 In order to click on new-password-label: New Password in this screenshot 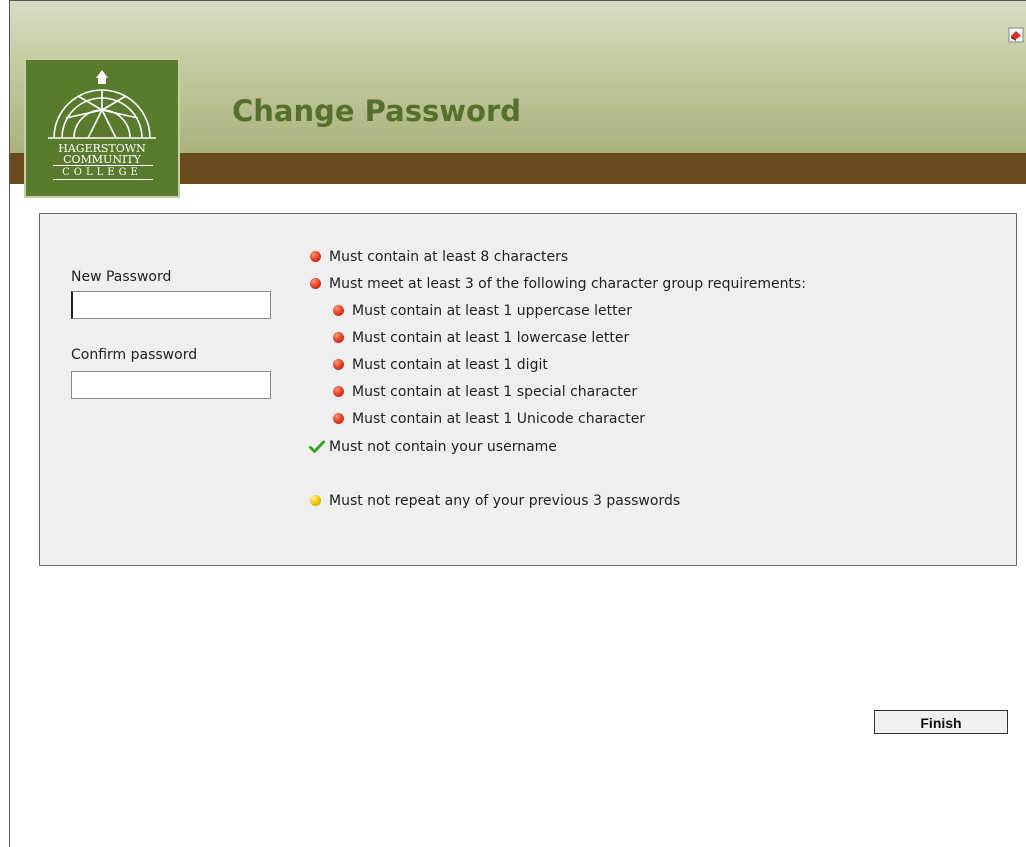, I will do `click(121, 277)`.